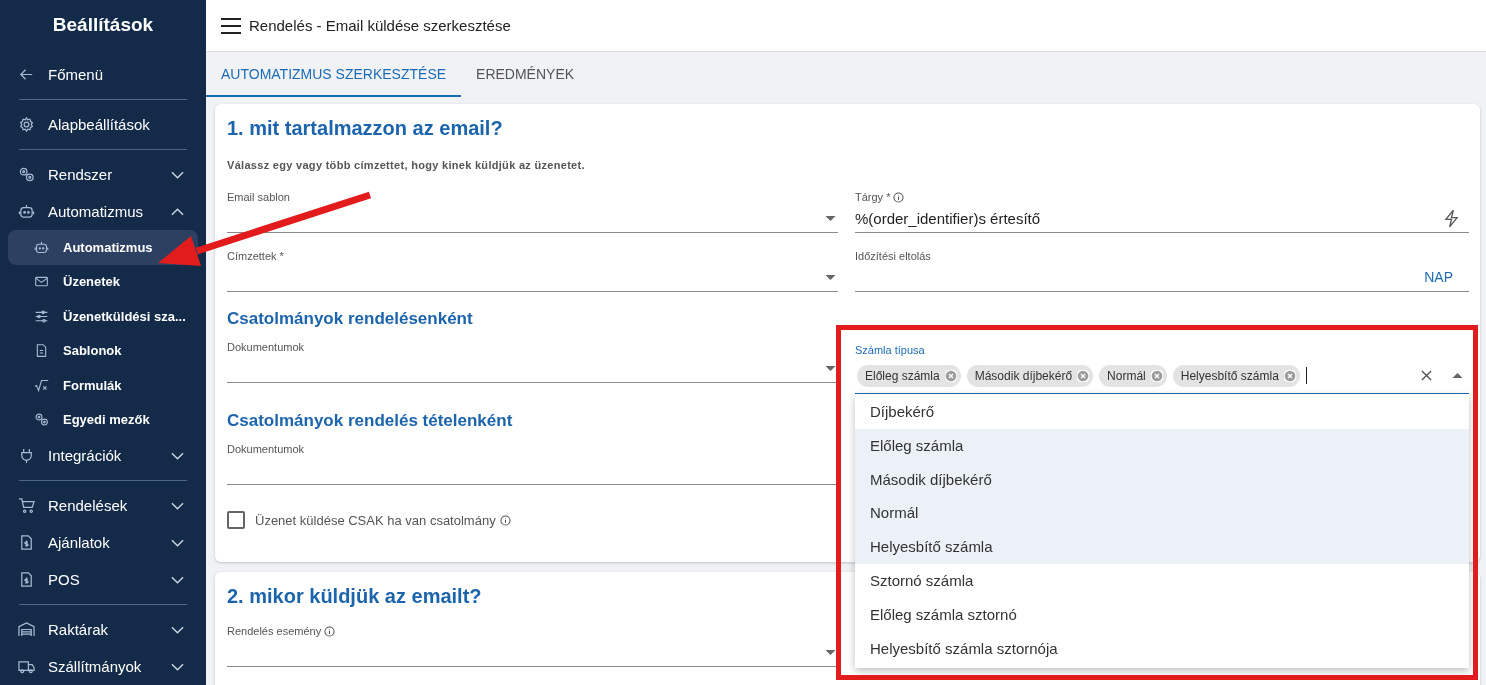  I want to click on tab: EREDMÉNYEK, so click(525, 74).